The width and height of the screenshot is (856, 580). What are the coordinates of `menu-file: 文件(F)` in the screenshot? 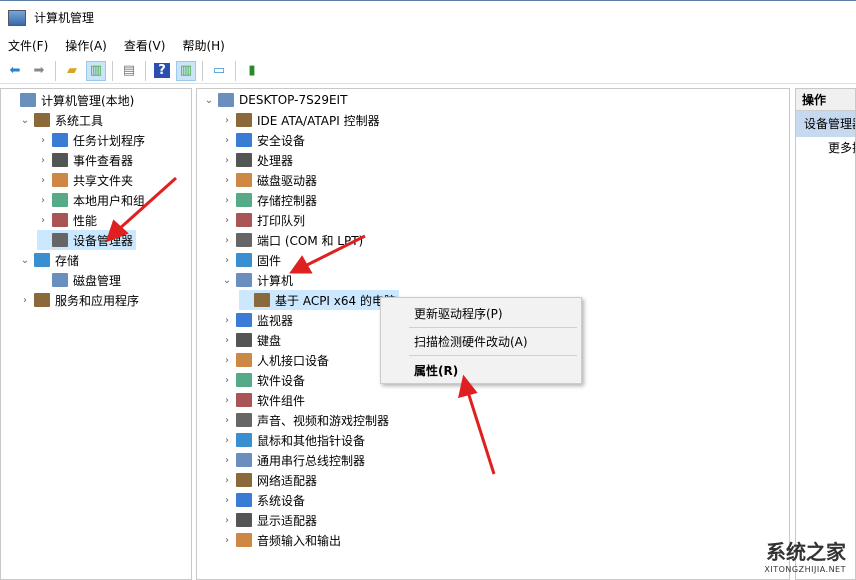 It's located at (28, 46).